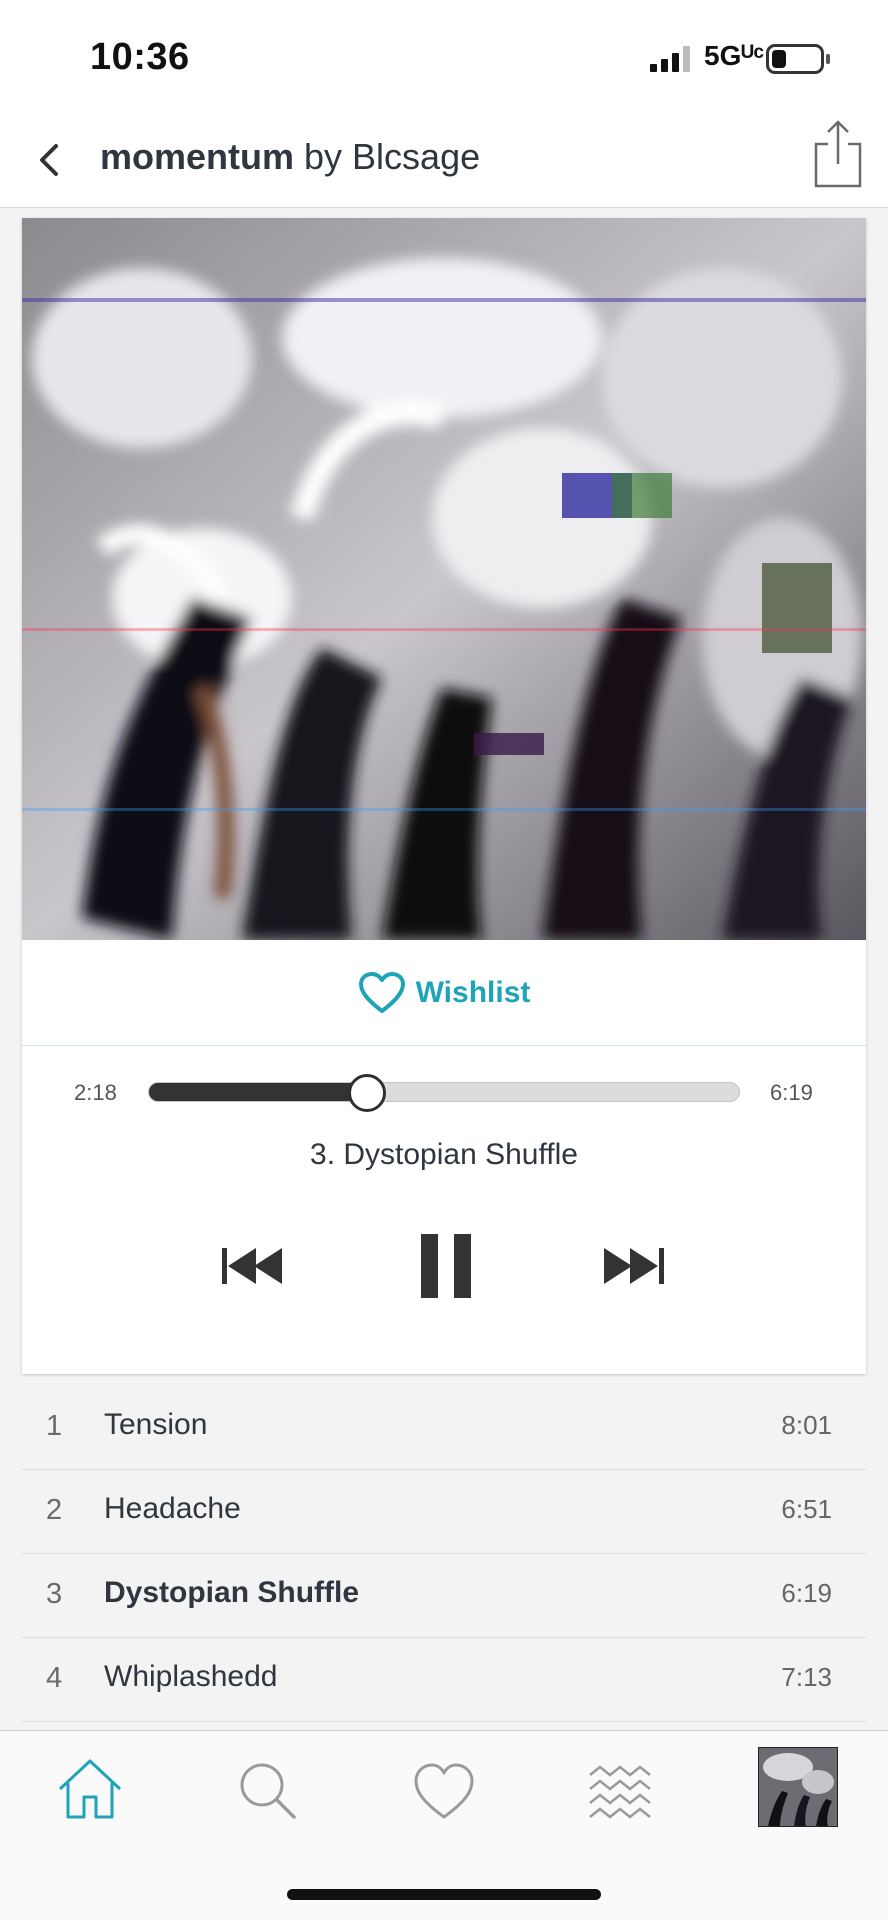 This screenshot has width=888, height=1920. I want to click on elapsed-time: 2:18, so click(95, 1092).